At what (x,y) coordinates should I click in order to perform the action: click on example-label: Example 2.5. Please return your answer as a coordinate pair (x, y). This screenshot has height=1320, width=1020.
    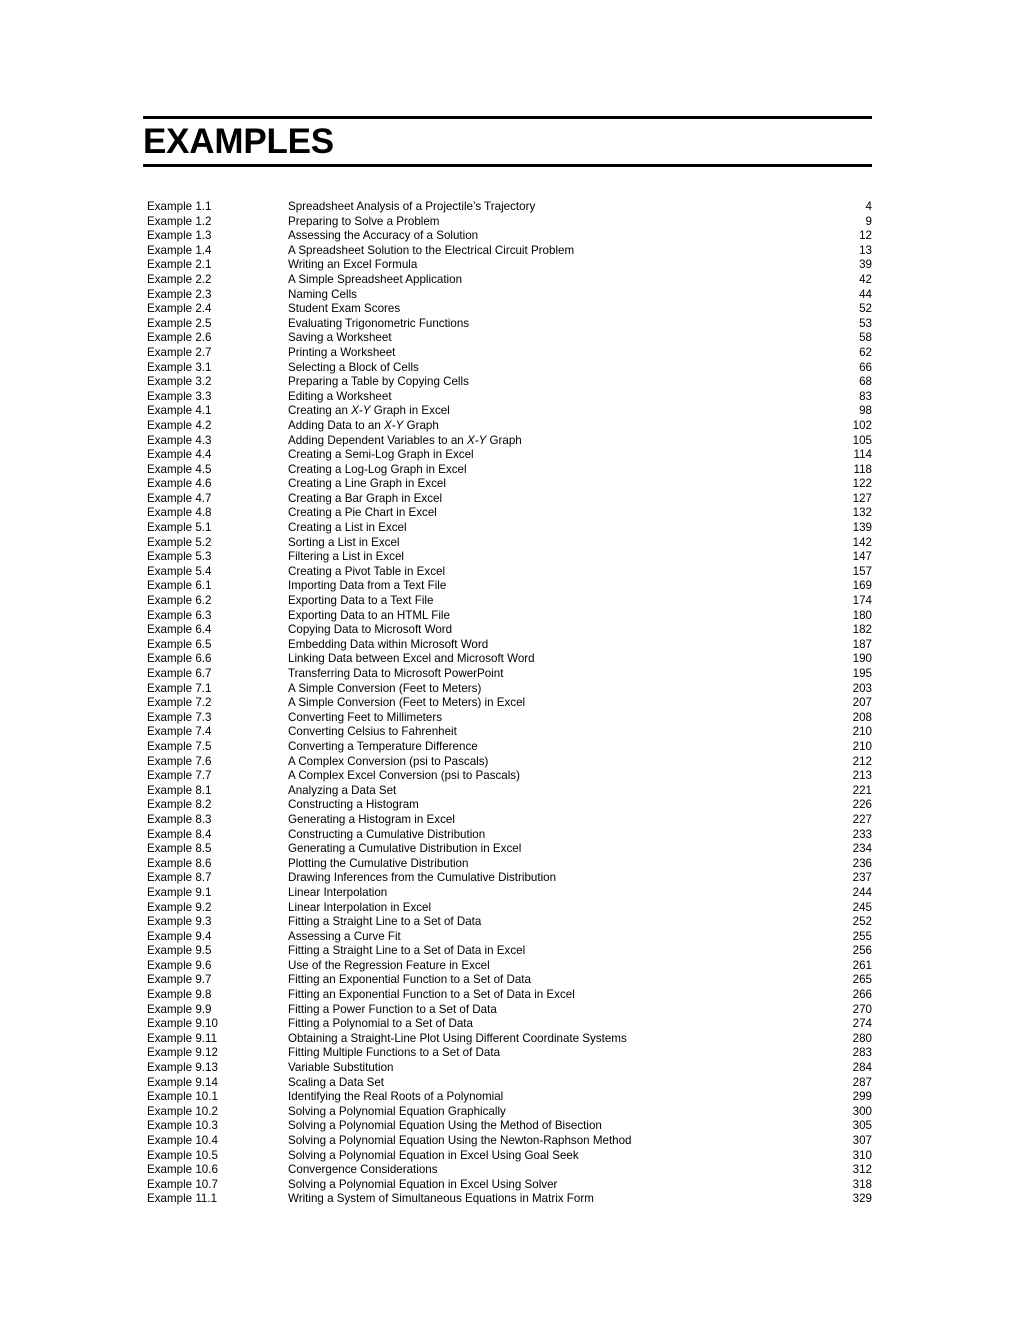
    Looking at the image, I should click on (179, 323).